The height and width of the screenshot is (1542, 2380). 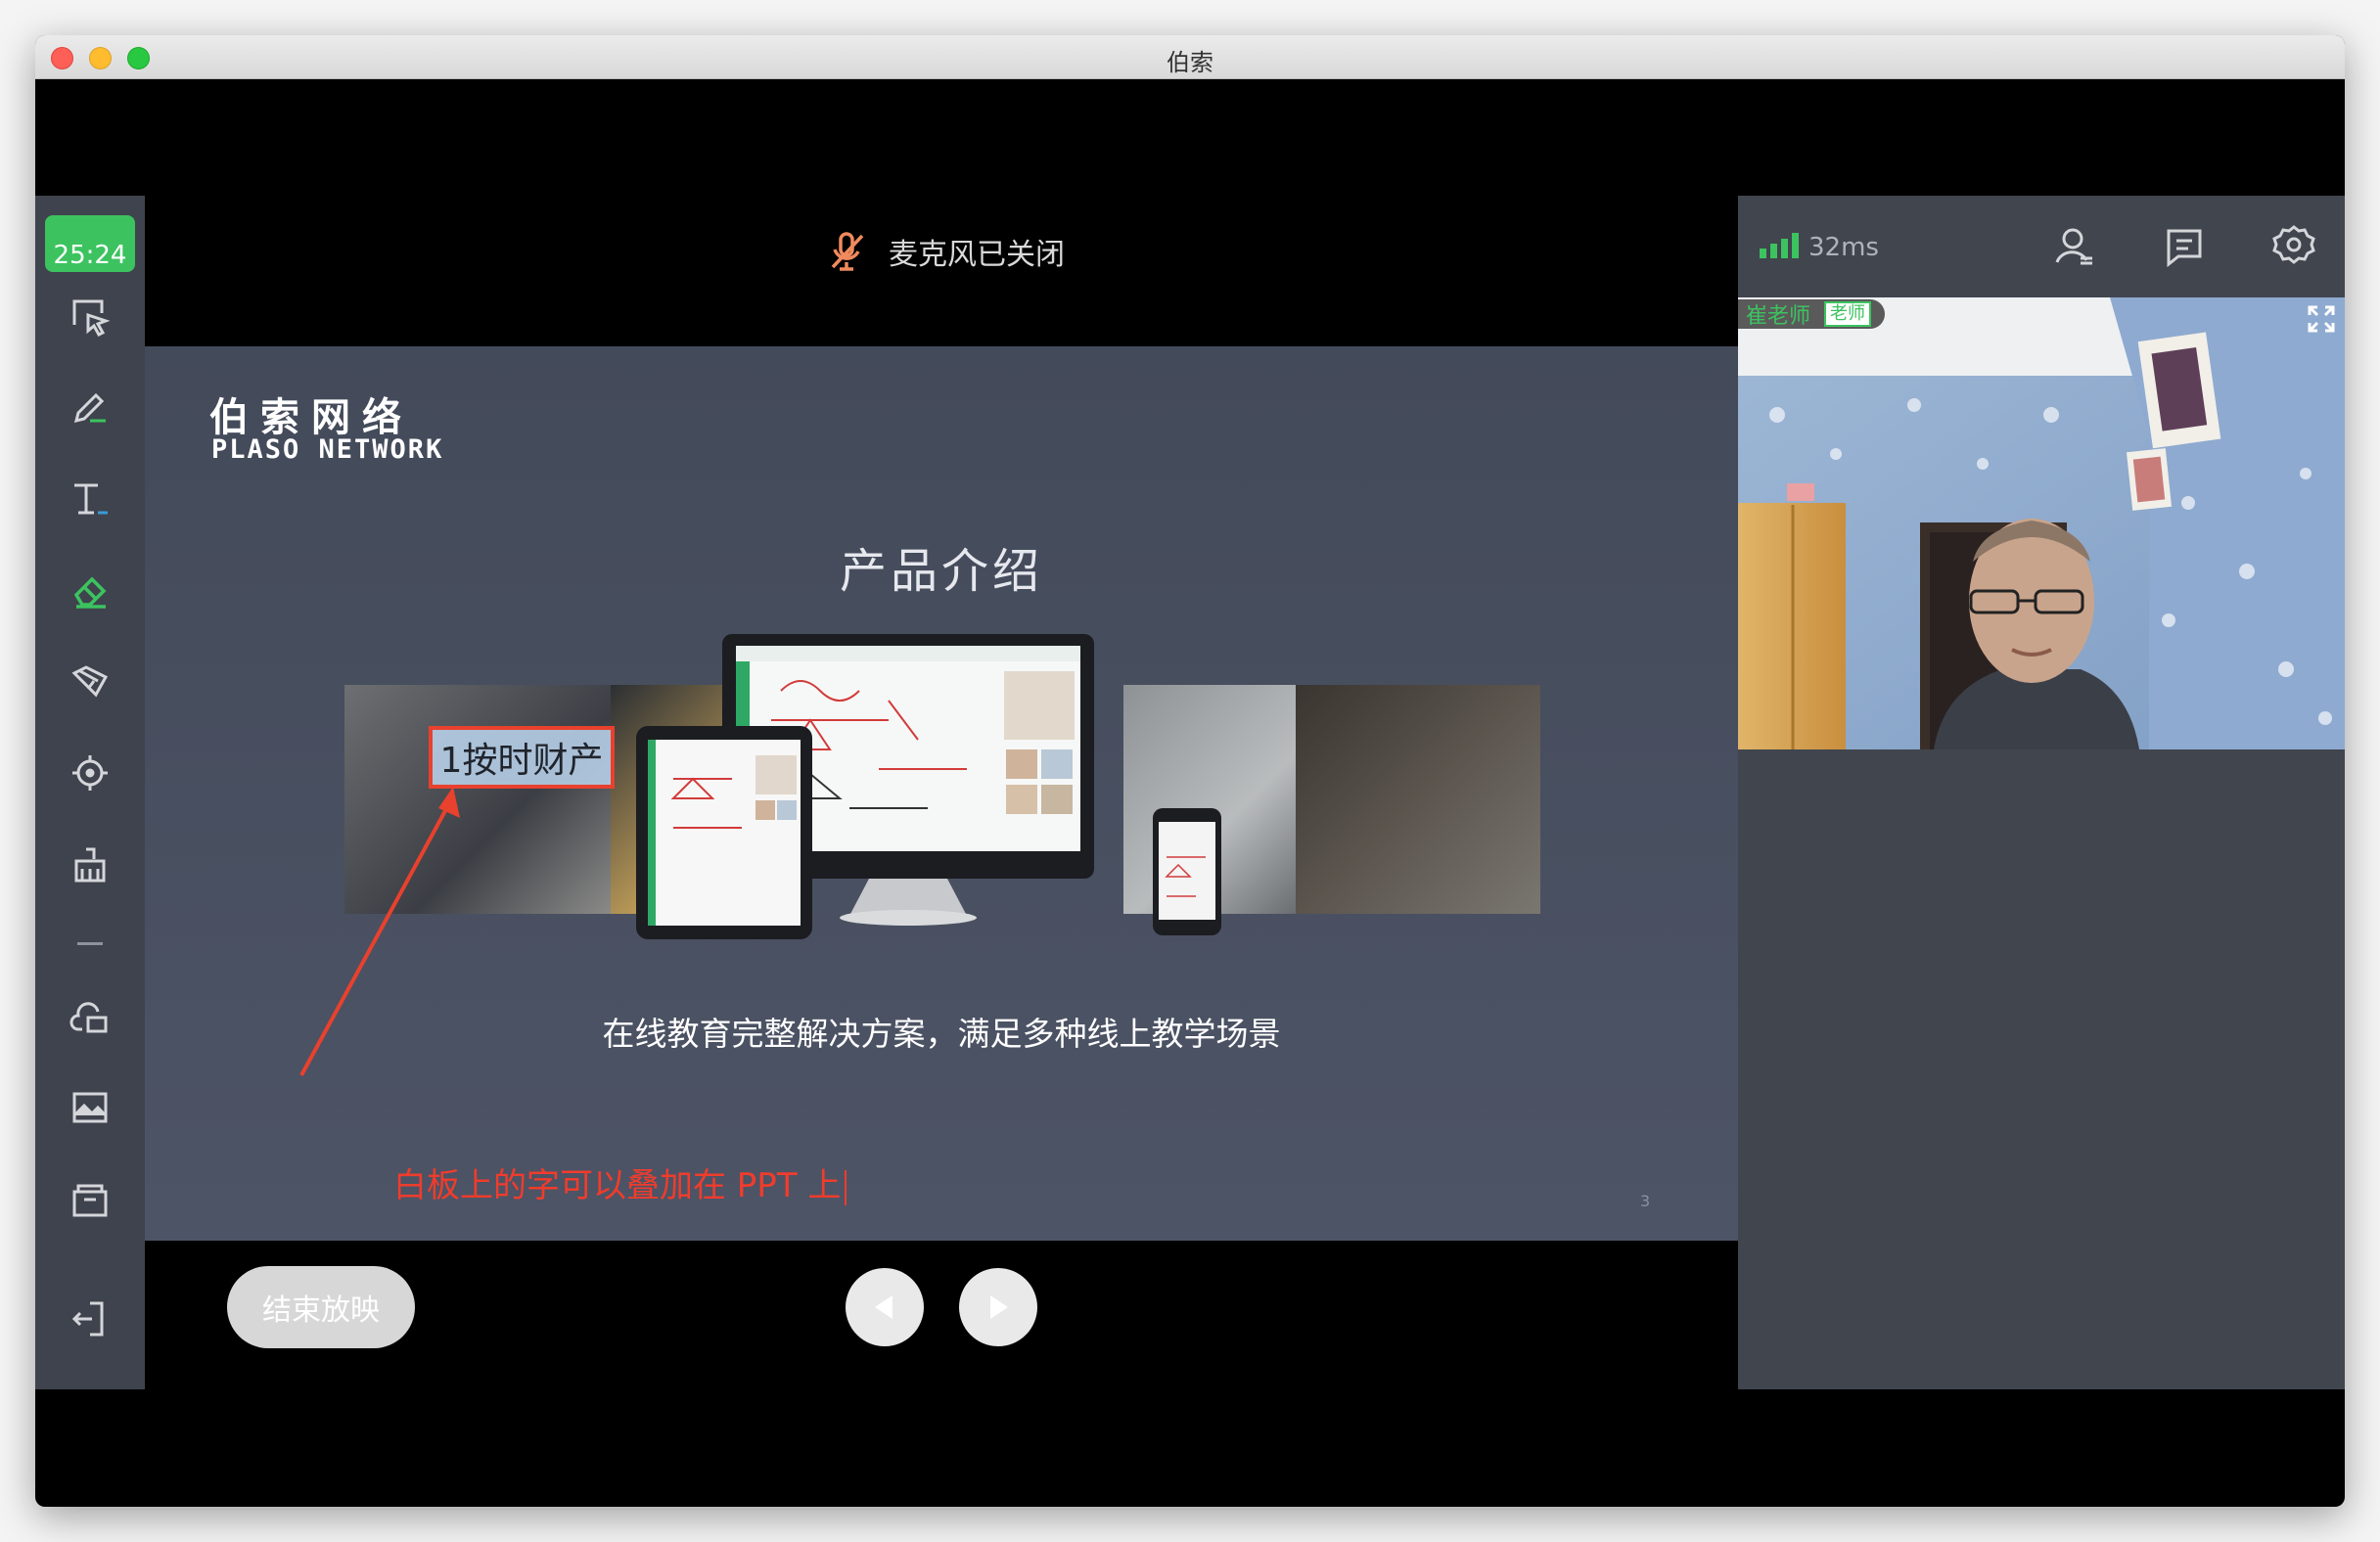 I want to click on shape-tool-button, so click(x=90, y=681).